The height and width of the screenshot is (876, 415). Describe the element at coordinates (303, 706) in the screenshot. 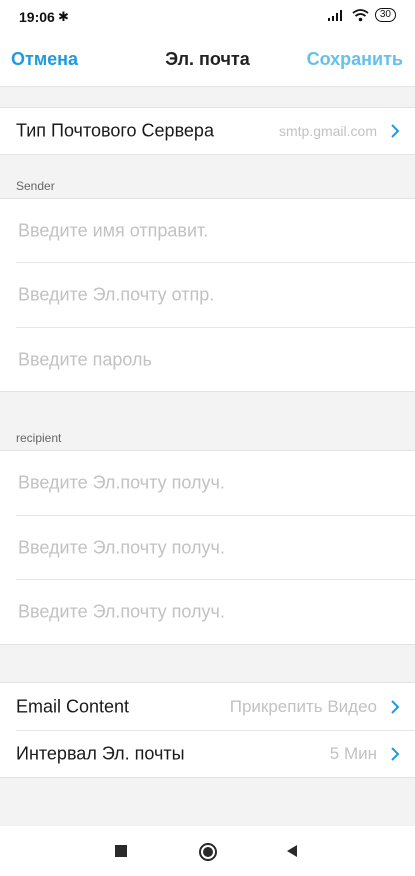

I see `email-content-value: Прикрепить Видео` at that location.